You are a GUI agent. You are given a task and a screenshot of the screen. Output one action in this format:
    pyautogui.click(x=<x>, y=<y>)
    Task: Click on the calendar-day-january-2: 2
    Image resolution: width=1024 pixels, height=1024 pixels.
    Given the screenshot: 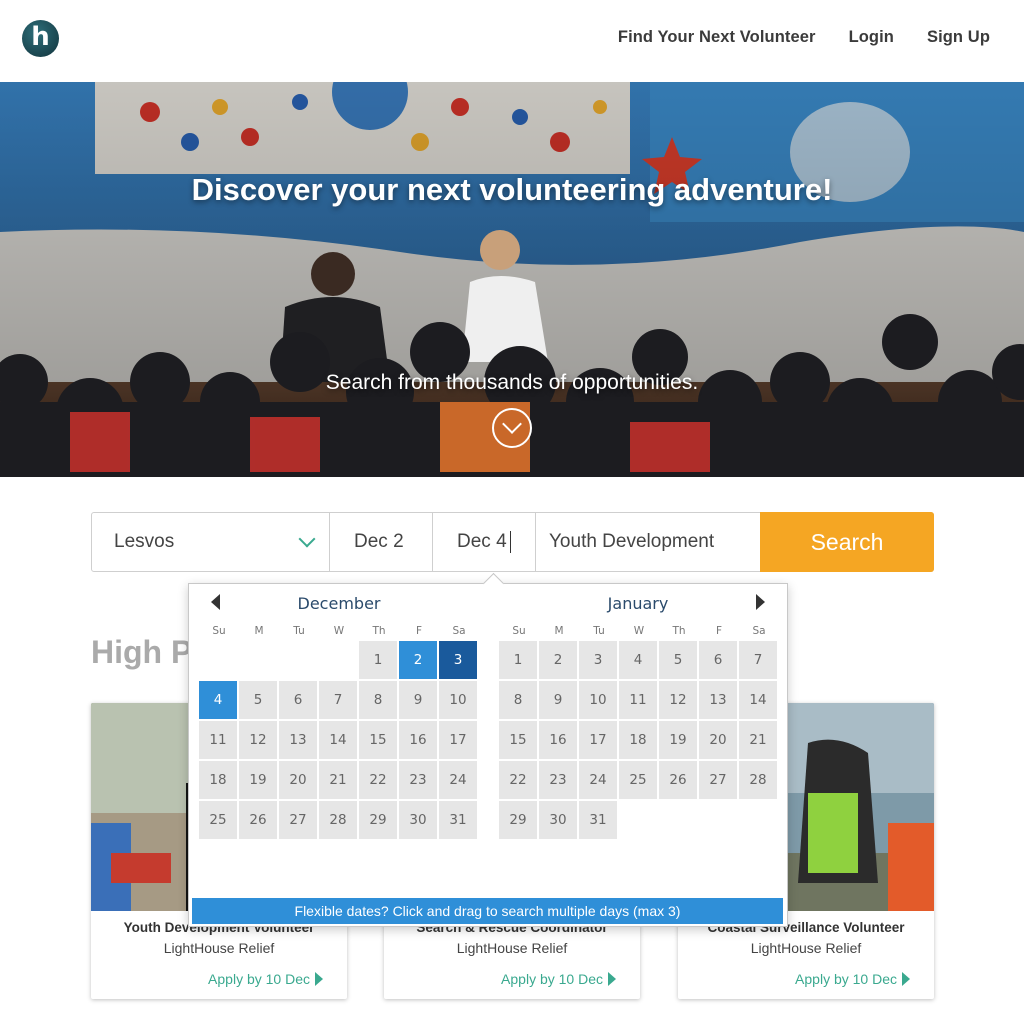 What is the action you would take?
    pyautogui.click(x=558, y=660)
    